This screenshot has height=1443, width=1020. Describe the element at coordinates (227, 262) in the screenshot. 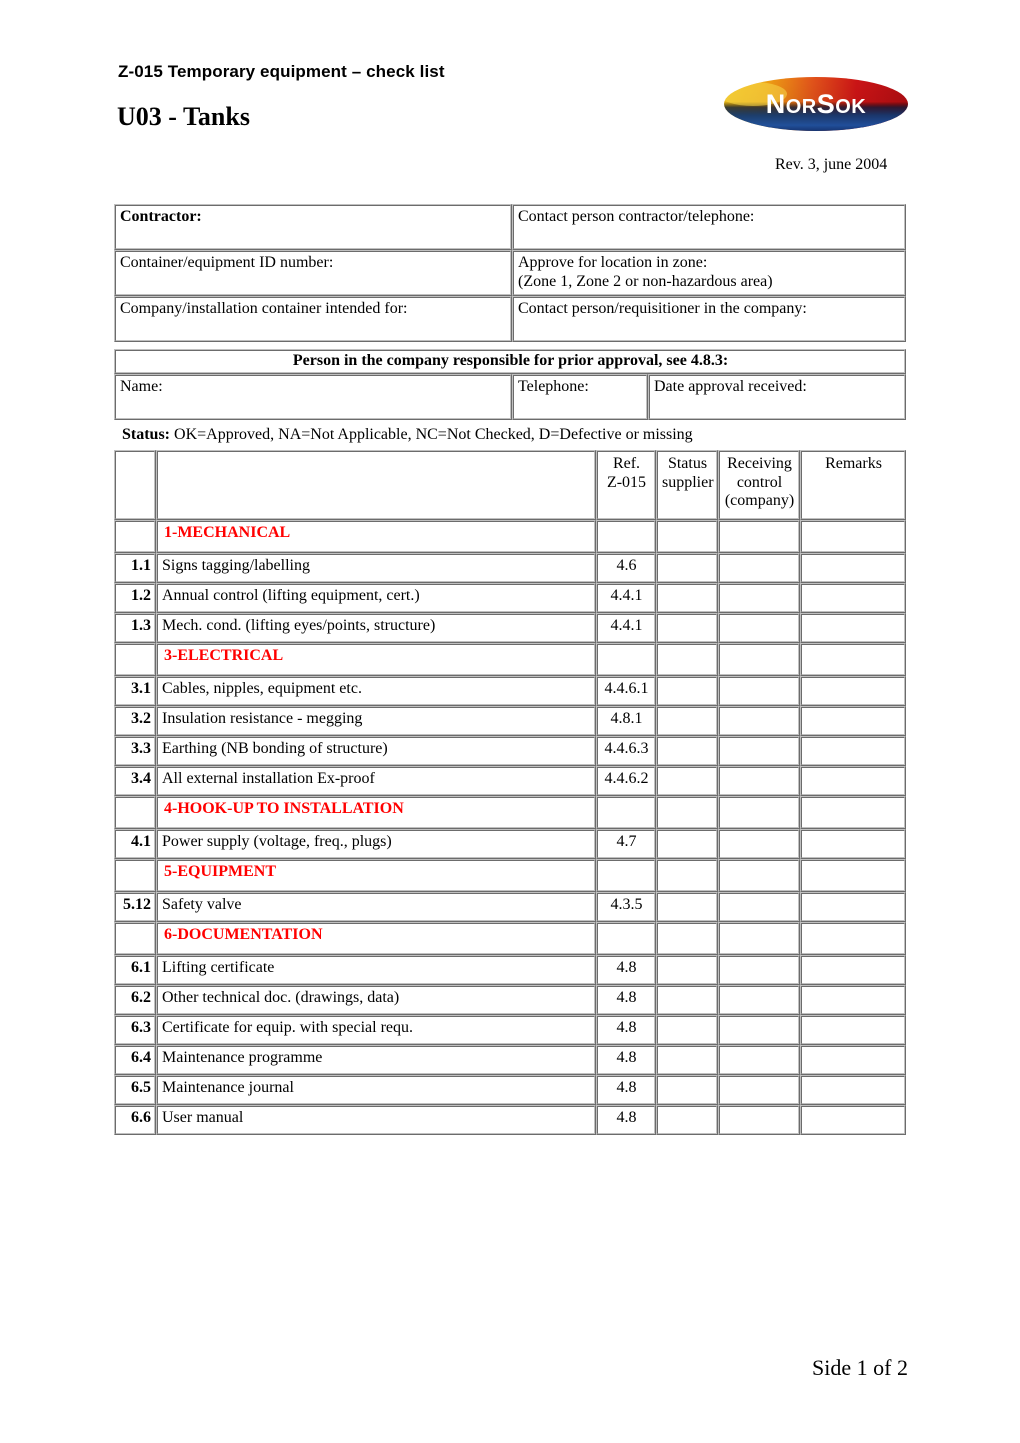

I see `container-id-label: Container/equipment ID number:` at that location.